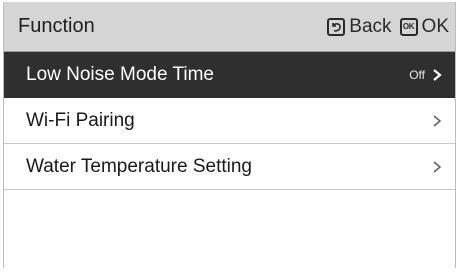 The width and height of the screenshot is (459, 272). Describe the element at coordinates (139, 166) in the screenshot. I see `menu-item-label: Water Temperature Setting` at that location.